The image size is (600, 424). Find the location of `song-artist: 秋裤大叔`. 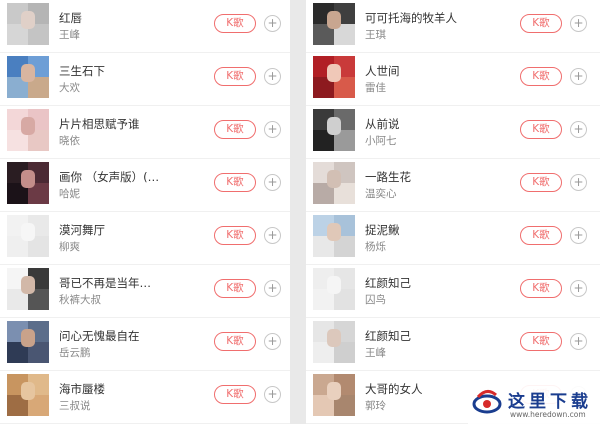

song-artist: 秋裤大叔 is located at coordinates (114, 299).